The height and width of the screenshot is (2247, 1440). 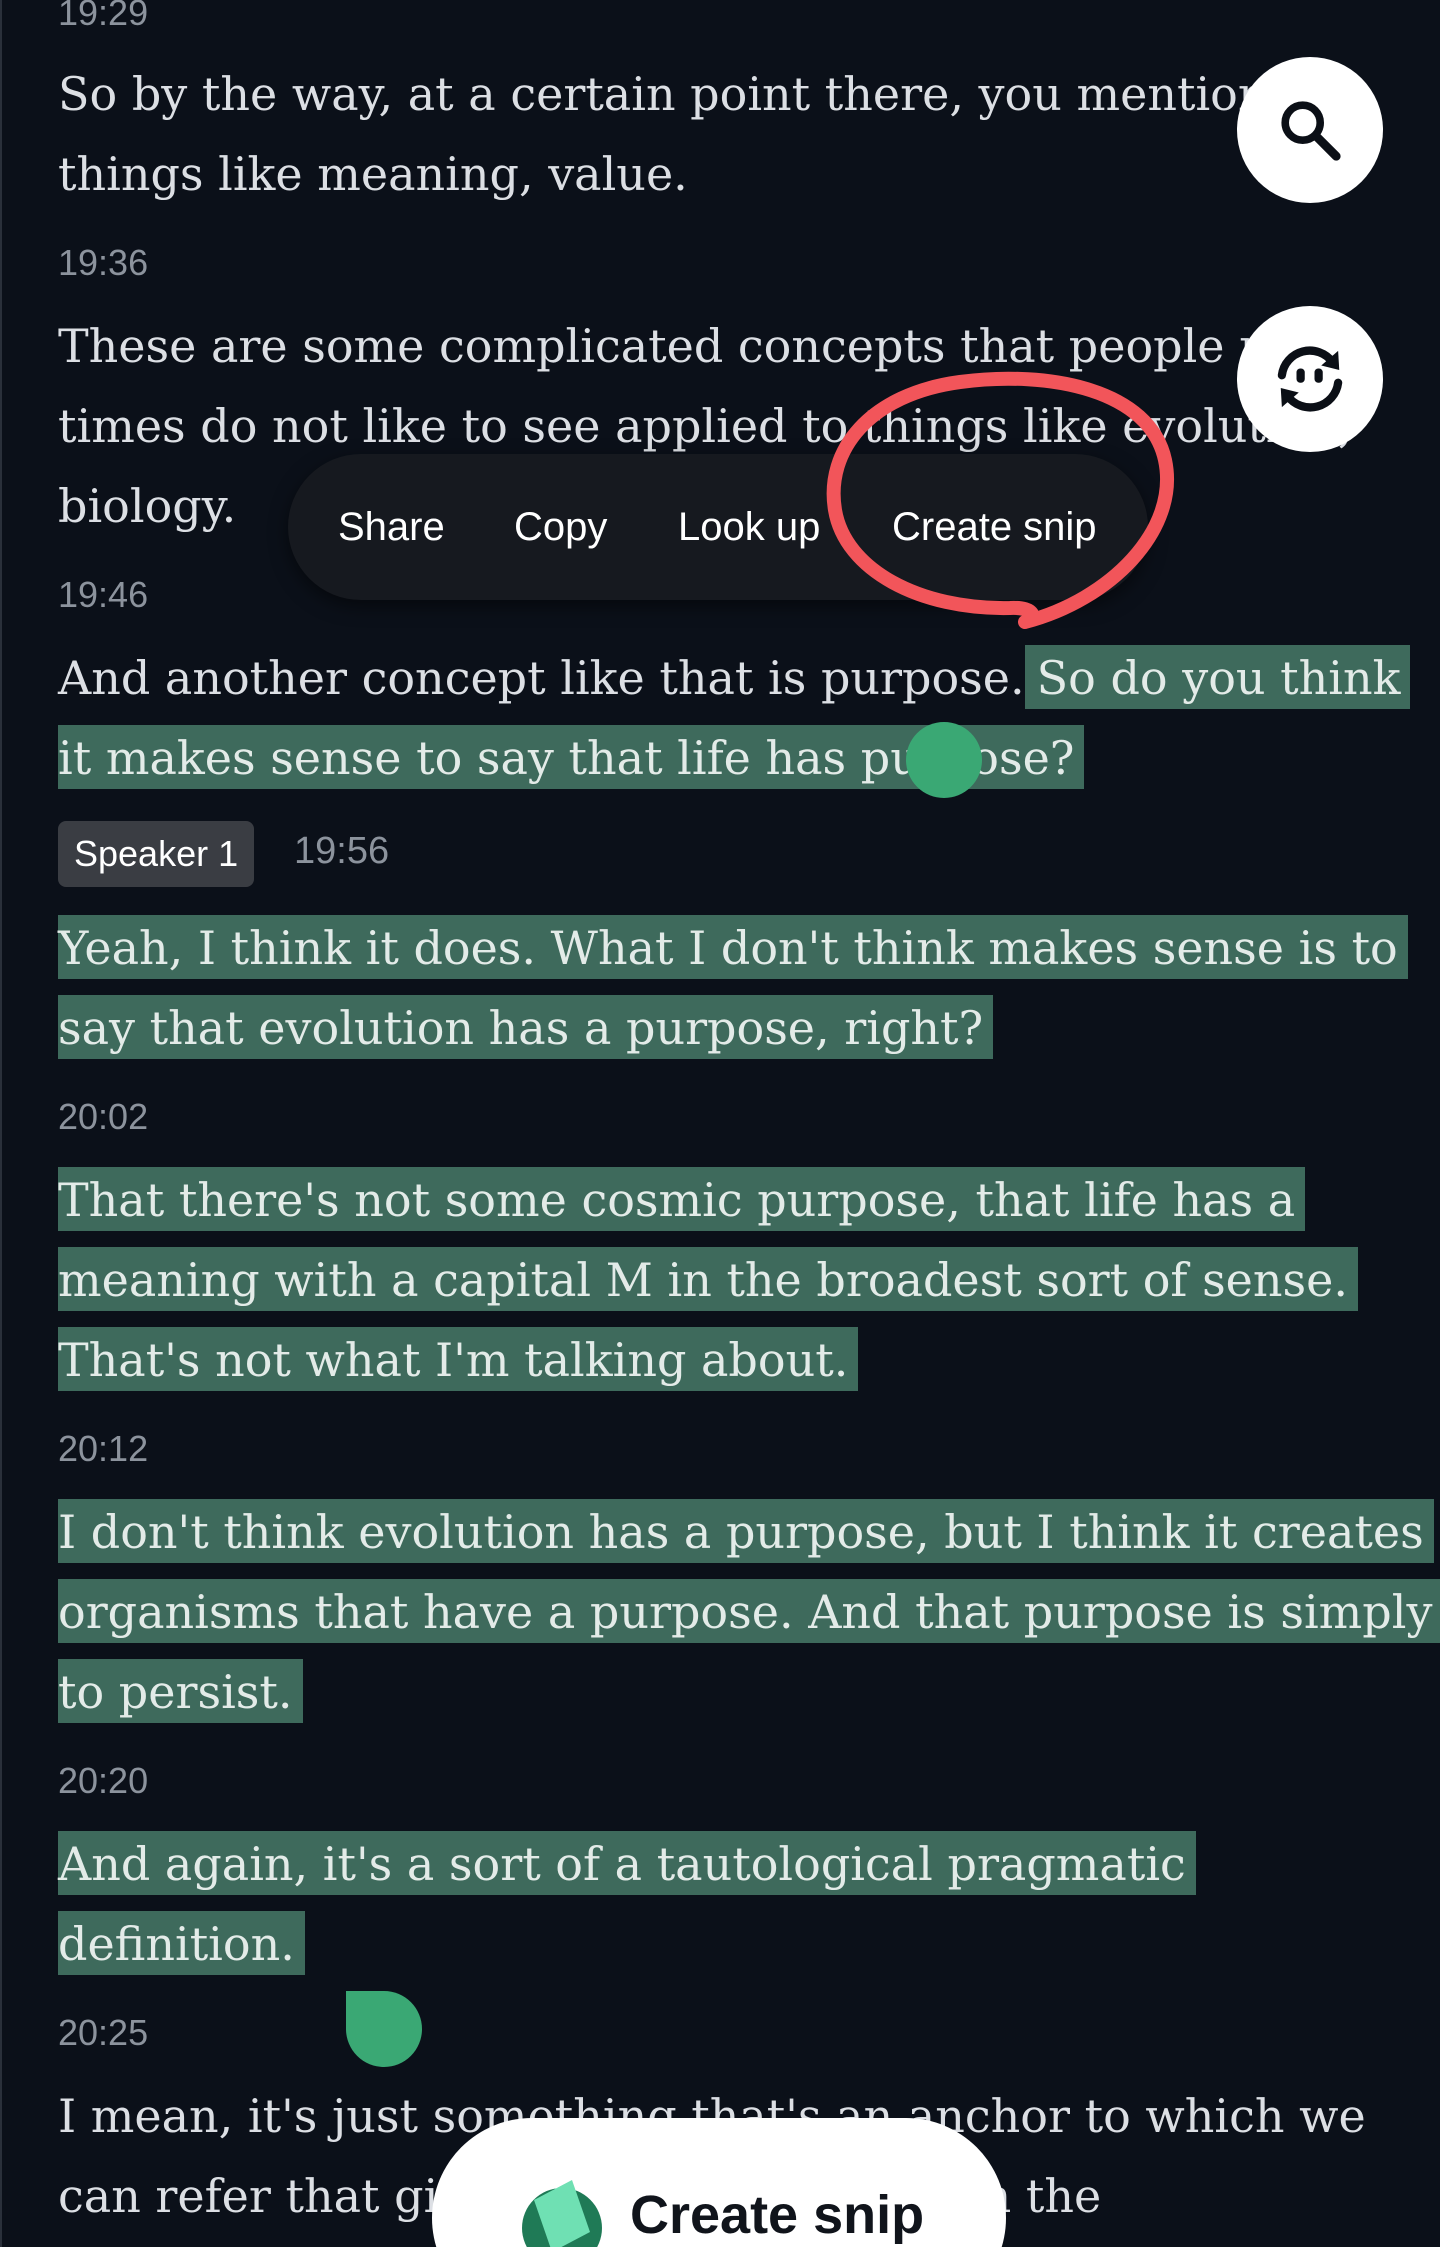 I want to click on transcript-line: say that evolution has a purpose, right?, so click(x=526, y=1031).